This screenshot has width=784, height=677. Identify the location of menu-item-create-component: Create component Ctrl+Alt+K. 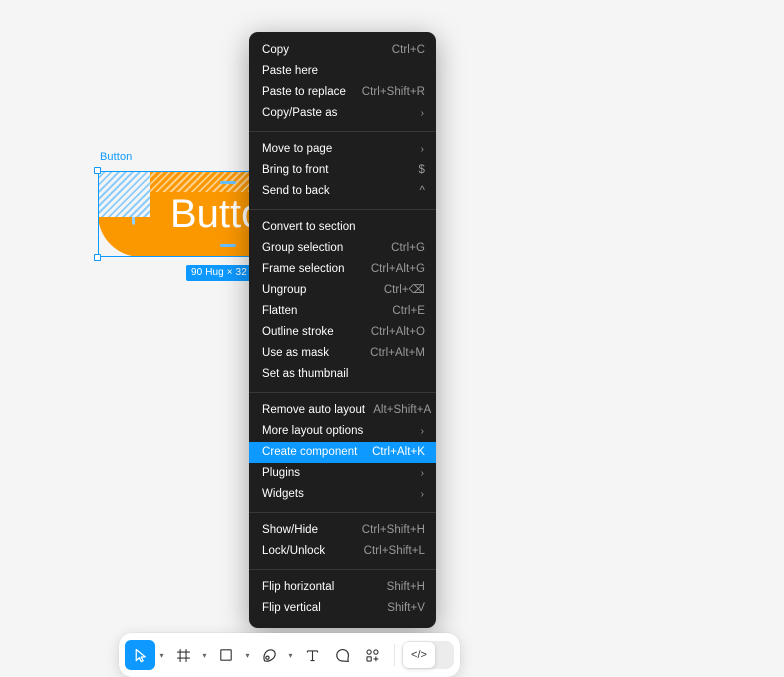
(342, 452).